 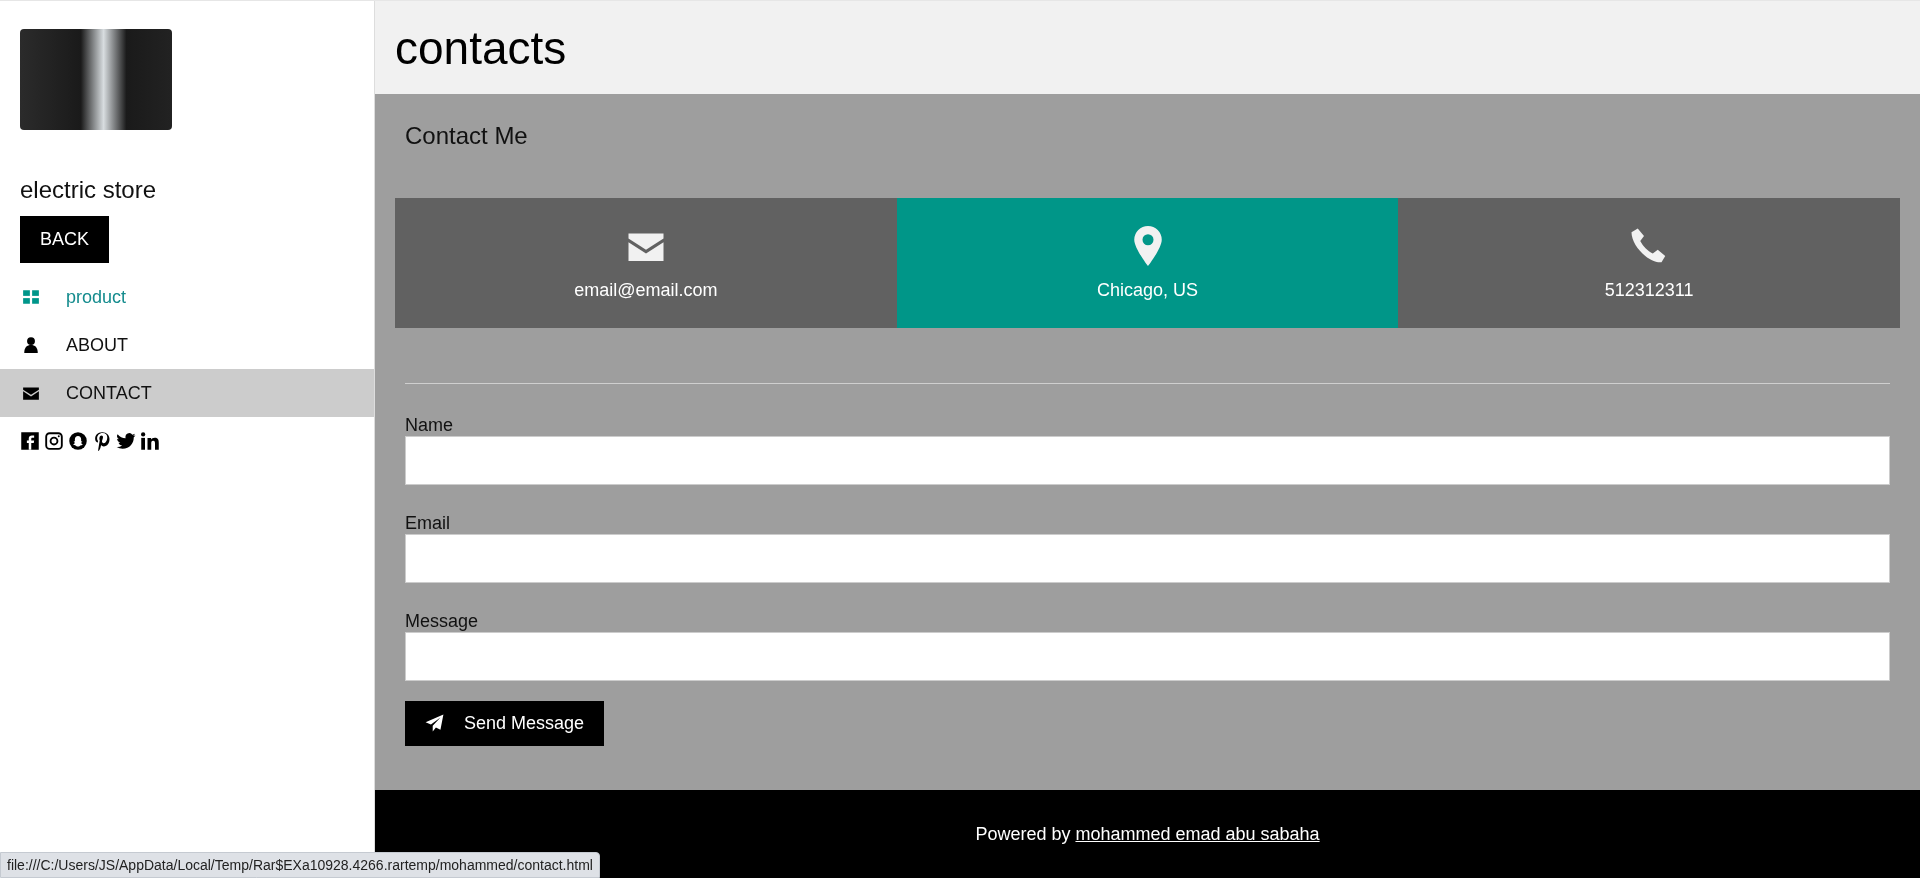 What do you see at coordinates (1649, 290) in the screenshot?
I see `contact-info: 512312311` at bounding box center [1649, 290].